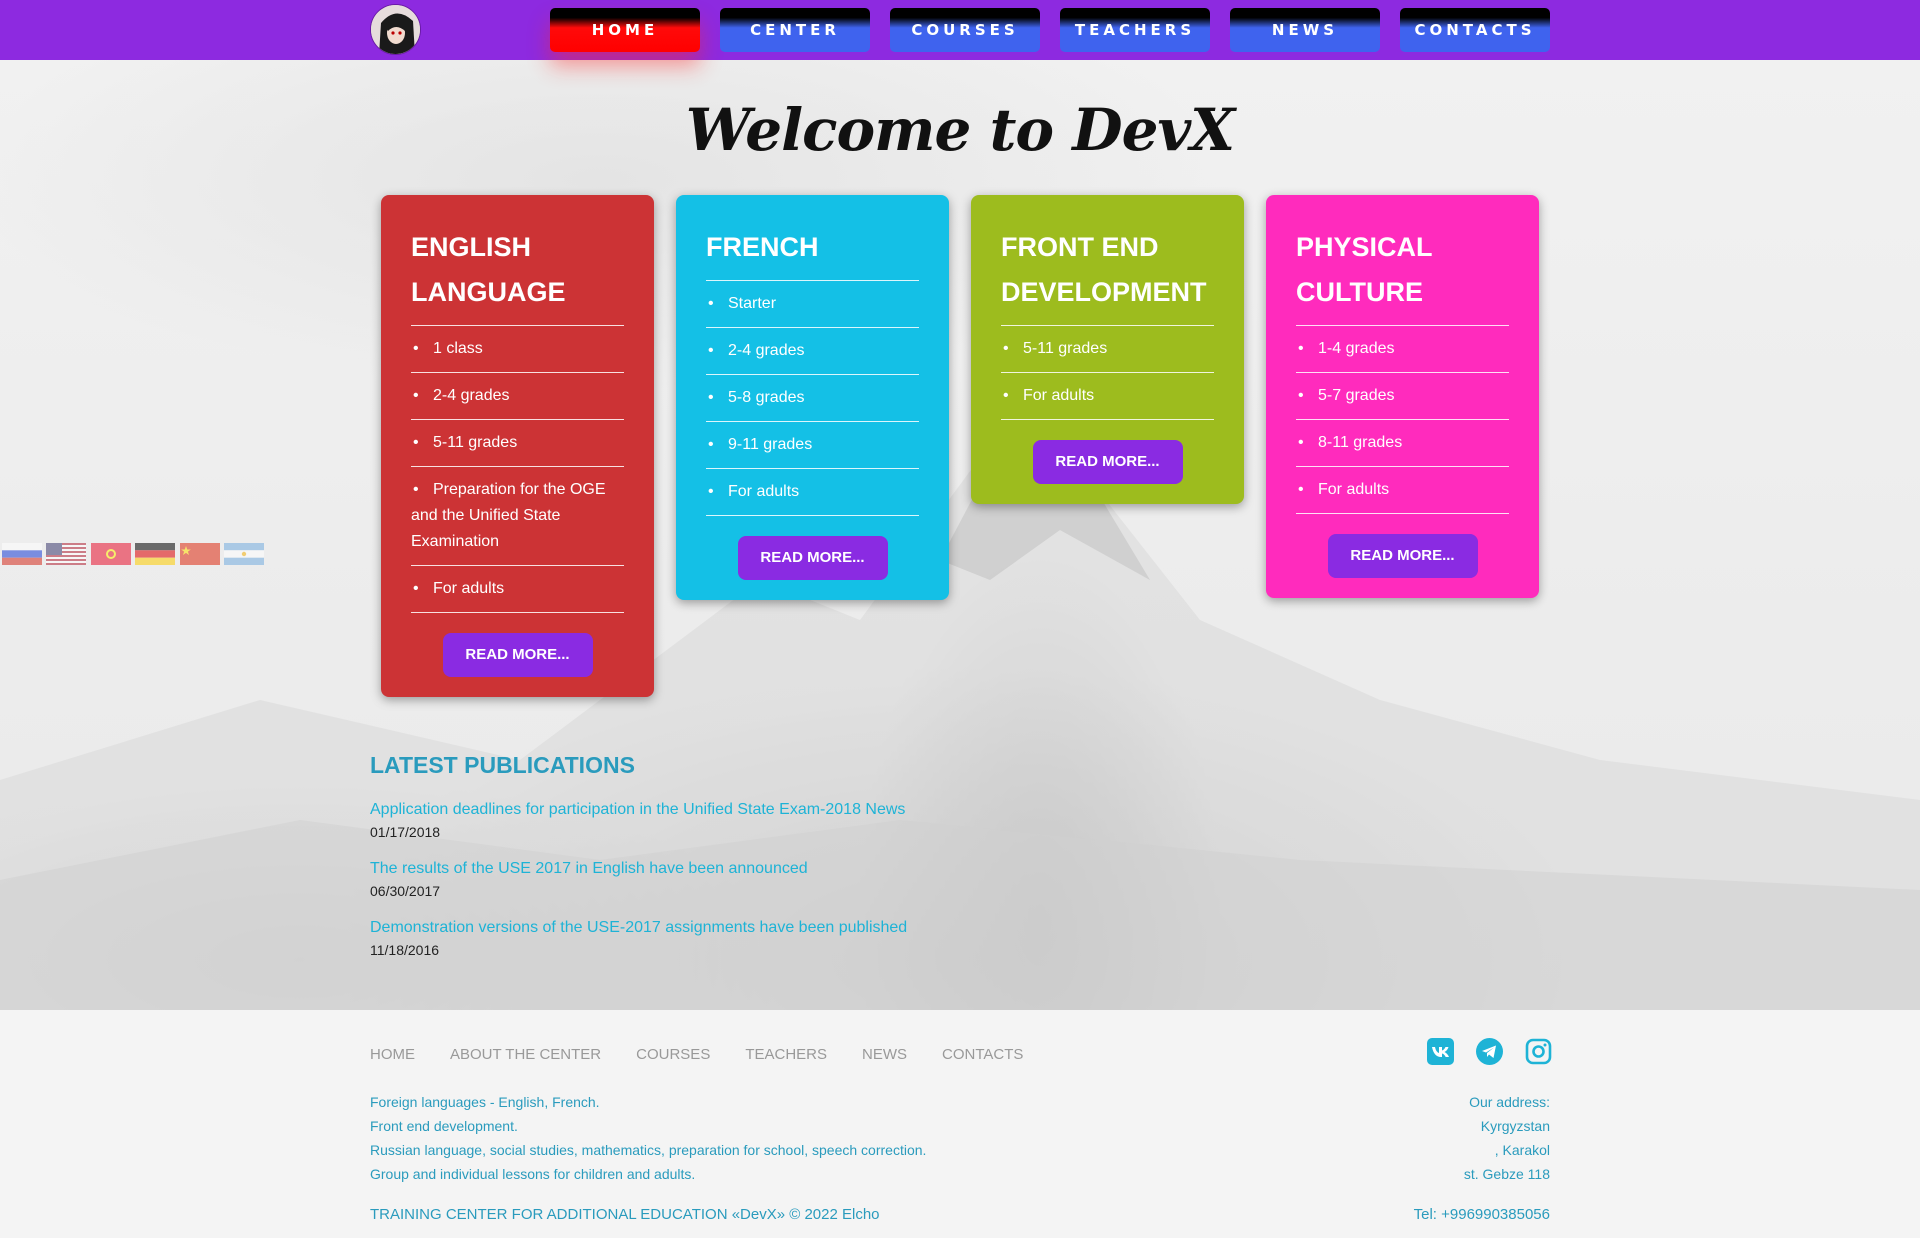 This screenshot has height=1238, width=1920. Describe the element at coordinates (405, 832) in the screenshot. I see `publication-date: 01/17/2018` at that location.